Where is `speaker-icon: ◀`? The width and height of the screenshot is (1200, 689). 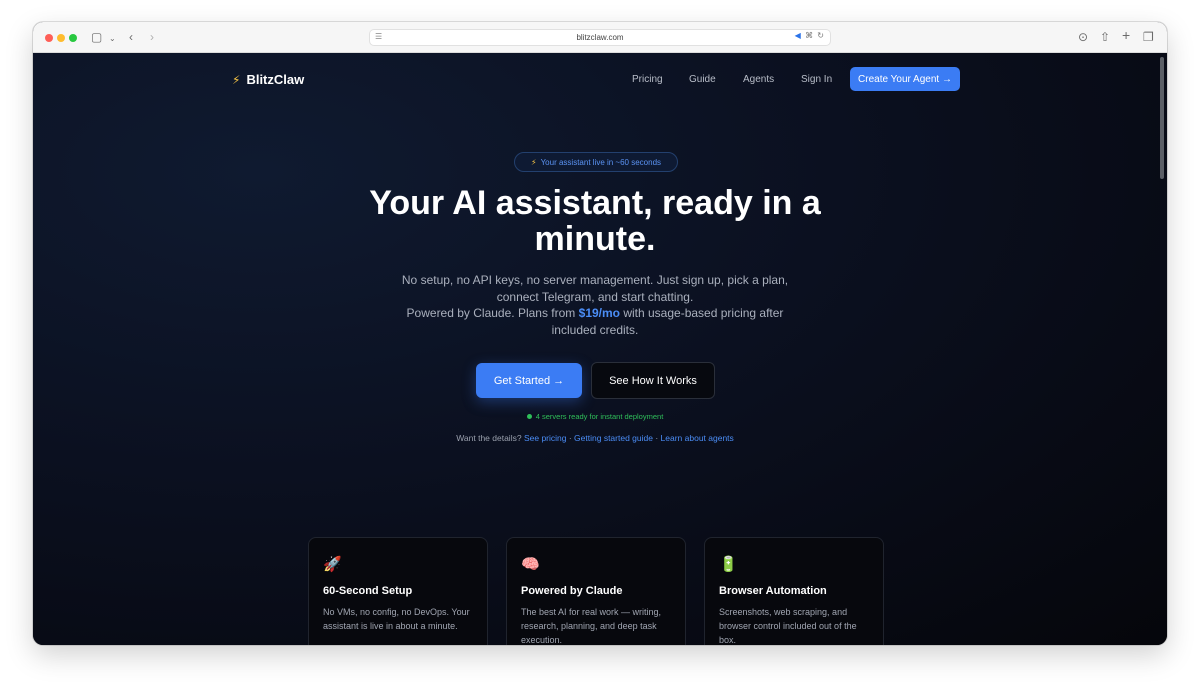
speaker-icon: ◀ is located at coordinates (798, 35).